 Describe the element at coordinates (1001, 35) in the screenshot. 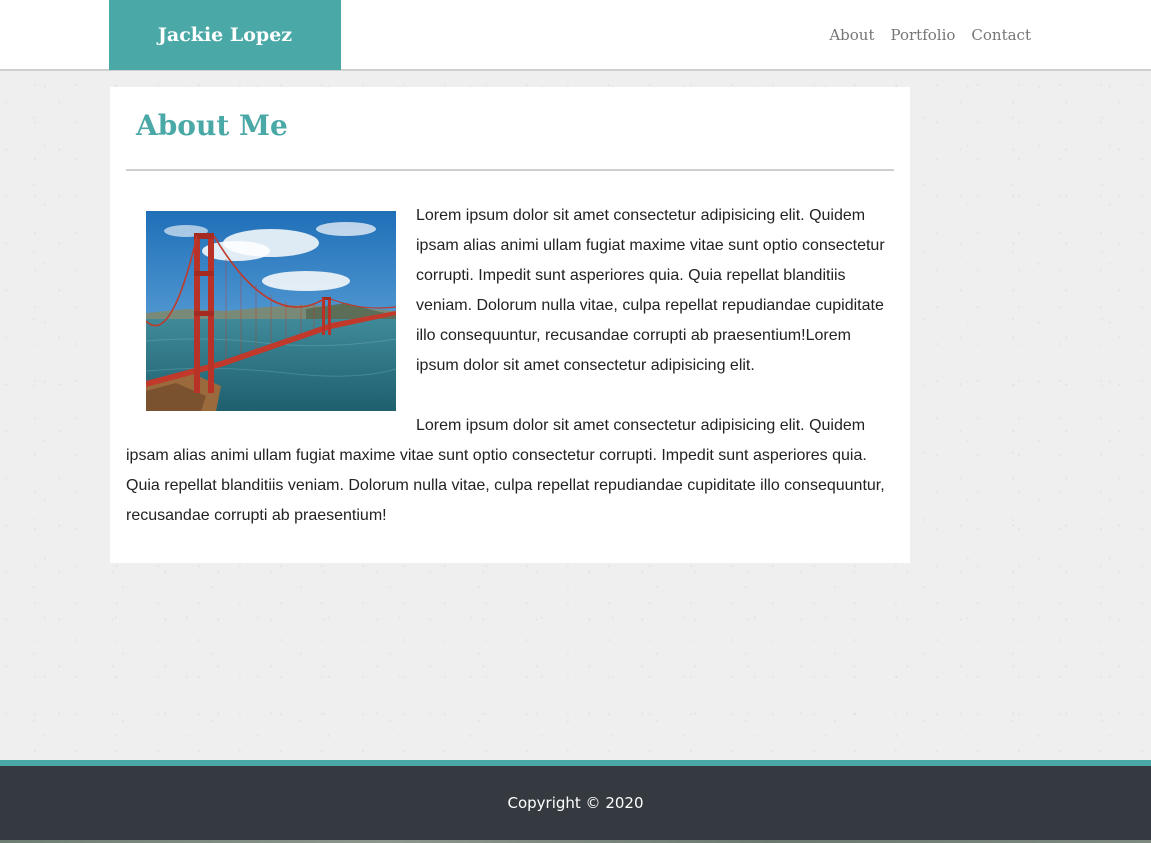

I see `nav-link-contact: Contact` at that location.